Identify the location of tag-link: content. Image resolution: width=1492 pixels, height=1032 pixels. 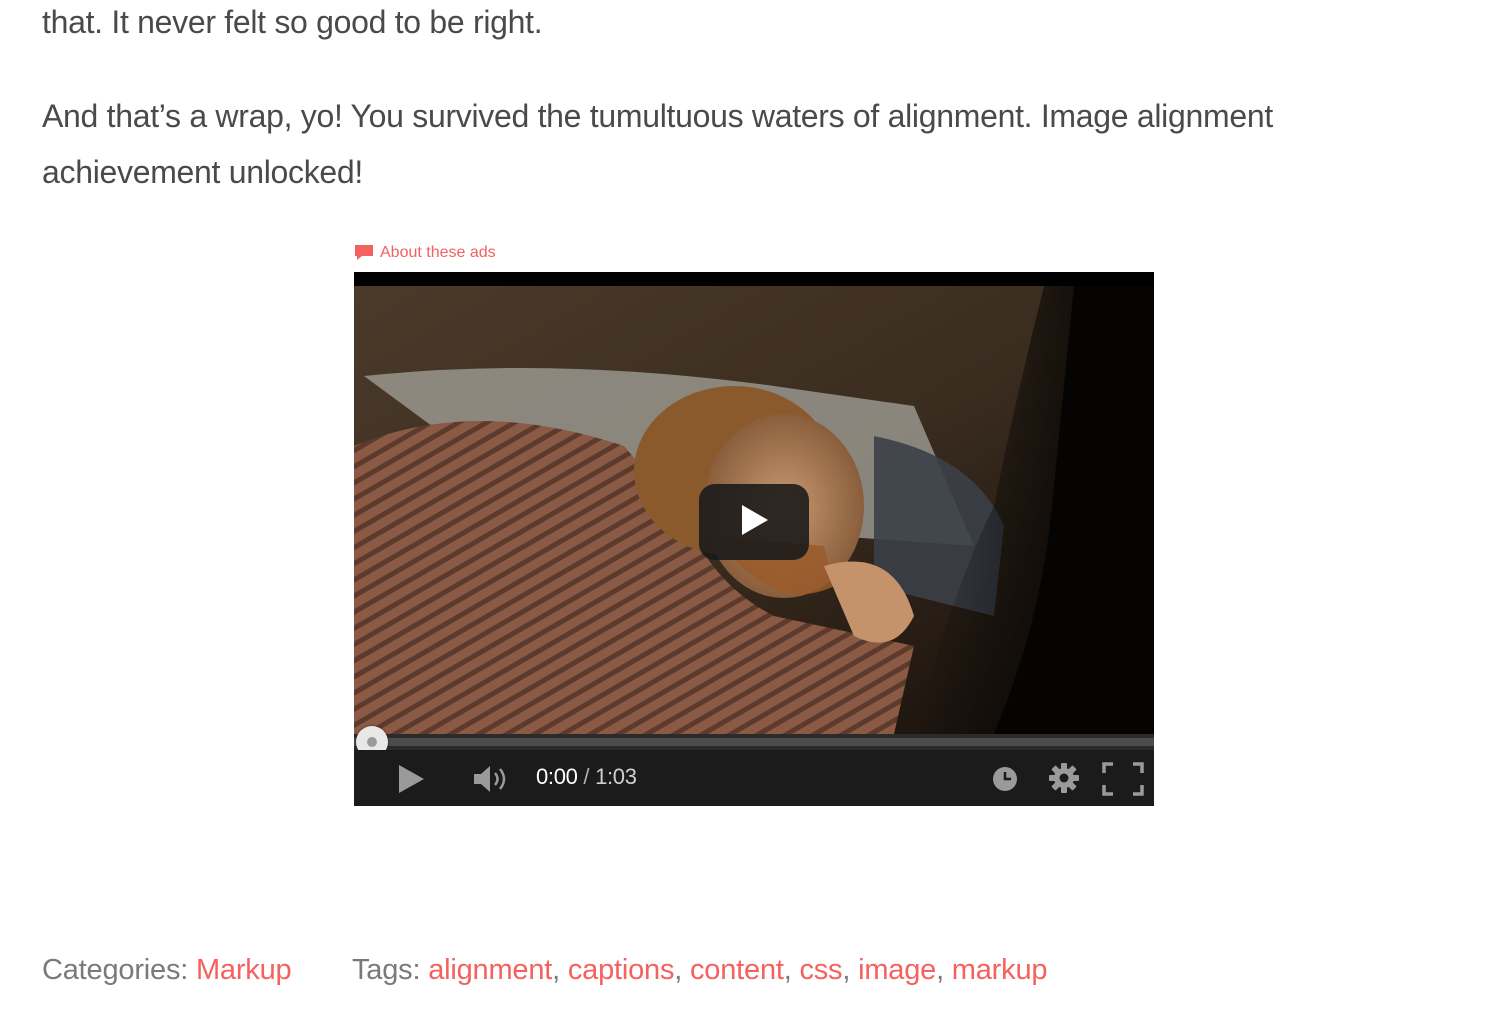
(737, 970).